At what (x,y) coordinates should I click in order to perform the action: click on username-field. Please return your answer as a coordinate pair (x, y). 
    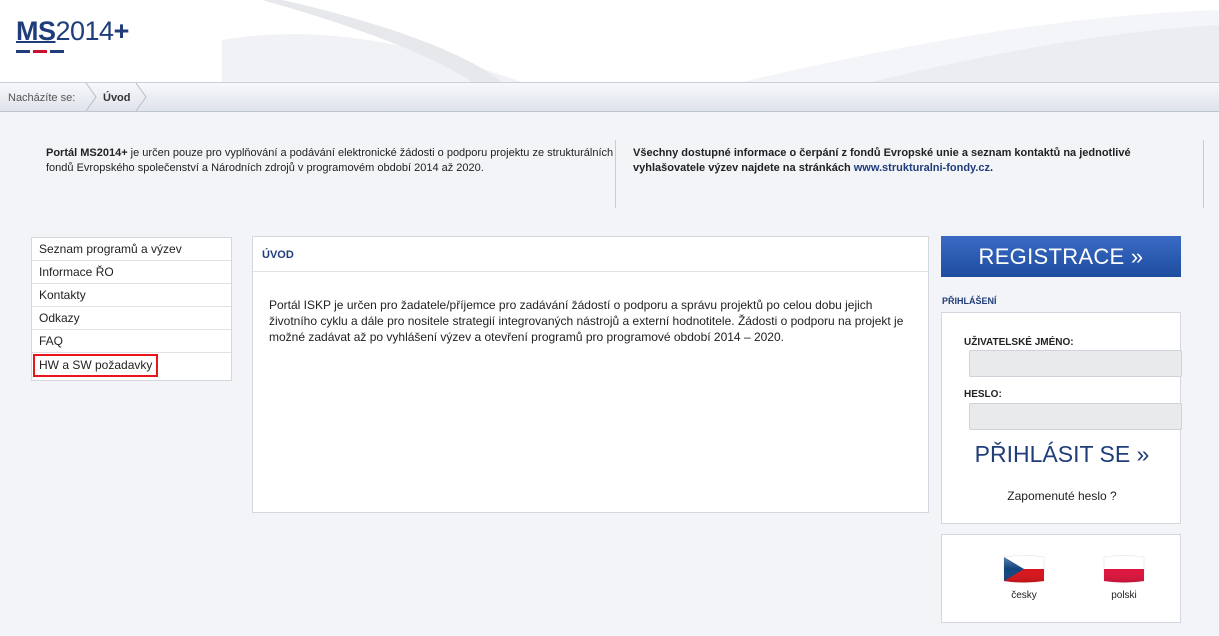
    Looking at the image, I should click on (1075, 363).